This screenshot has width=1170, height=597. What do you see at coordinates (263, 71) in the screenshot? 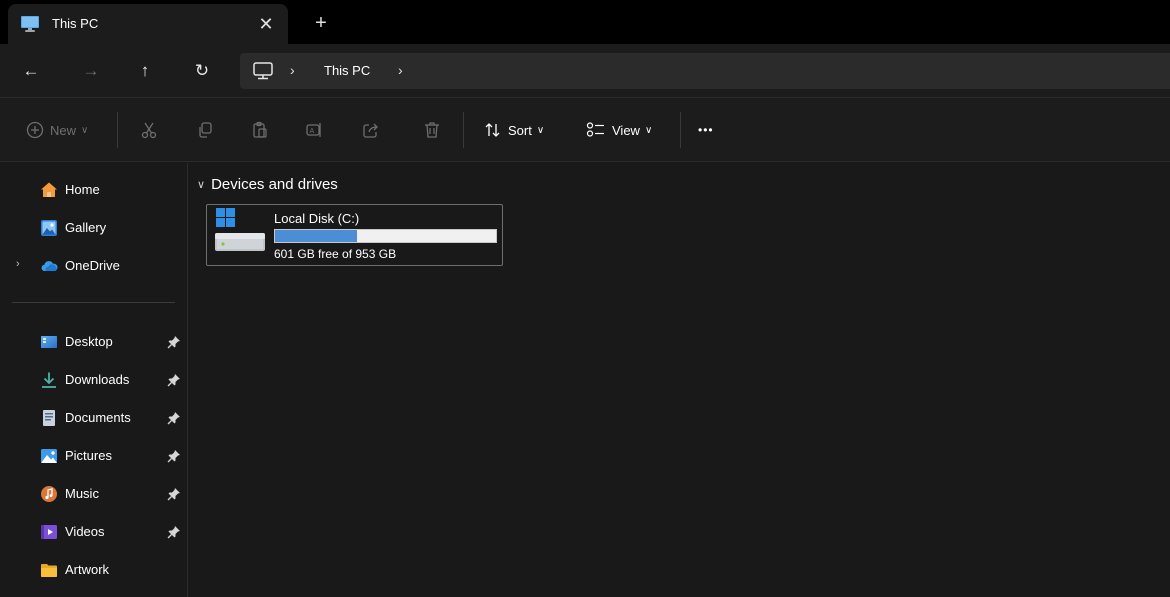
I see `monitor-icon` at bounding box center [263, 71].